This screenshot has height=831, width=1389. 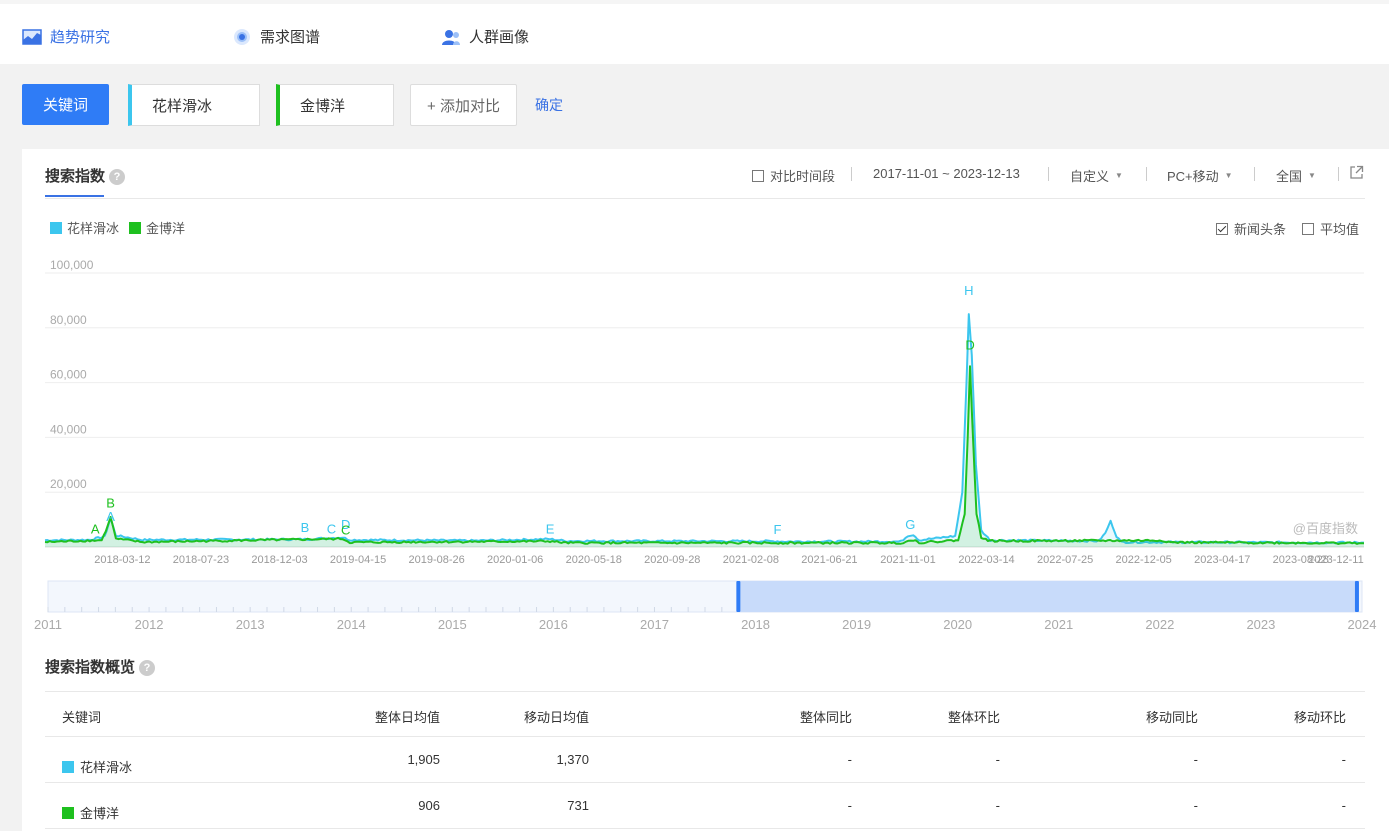 What do you see at coordinates (82, 717) in the screenshot?
I see `header-keyword: 关键词` at bounding box center [82, 717].